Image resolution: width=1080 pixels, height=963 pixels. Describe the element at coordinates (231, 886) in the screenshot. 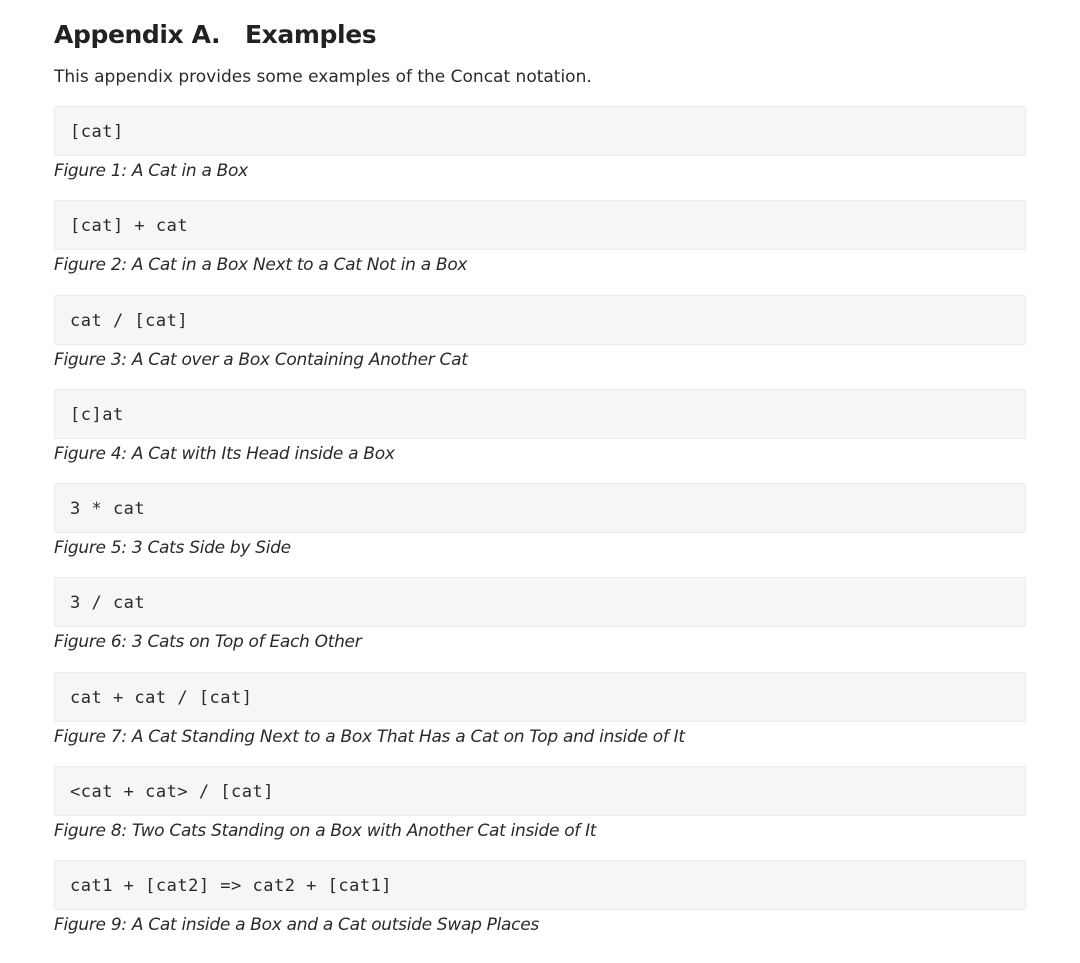

I see `code-text: cat1 + [cat2] => cat2 + [cat1]` at that location.